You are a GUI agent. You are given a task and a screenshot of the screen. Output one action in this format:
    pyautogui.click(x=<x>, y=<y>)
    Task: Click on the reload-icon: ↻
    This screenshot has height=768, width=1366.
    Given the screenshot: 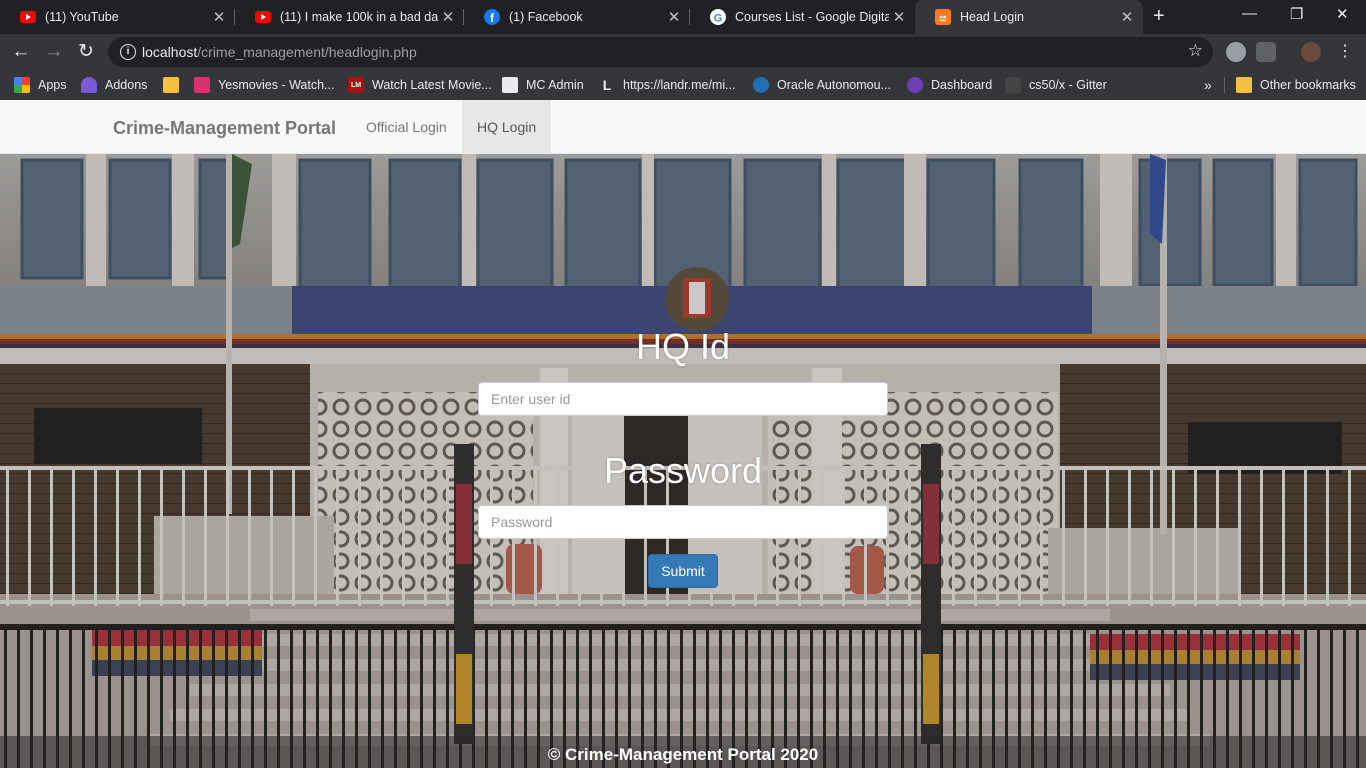 What is the action you would take?
    pyautogui.click(x=86, y=52)
    